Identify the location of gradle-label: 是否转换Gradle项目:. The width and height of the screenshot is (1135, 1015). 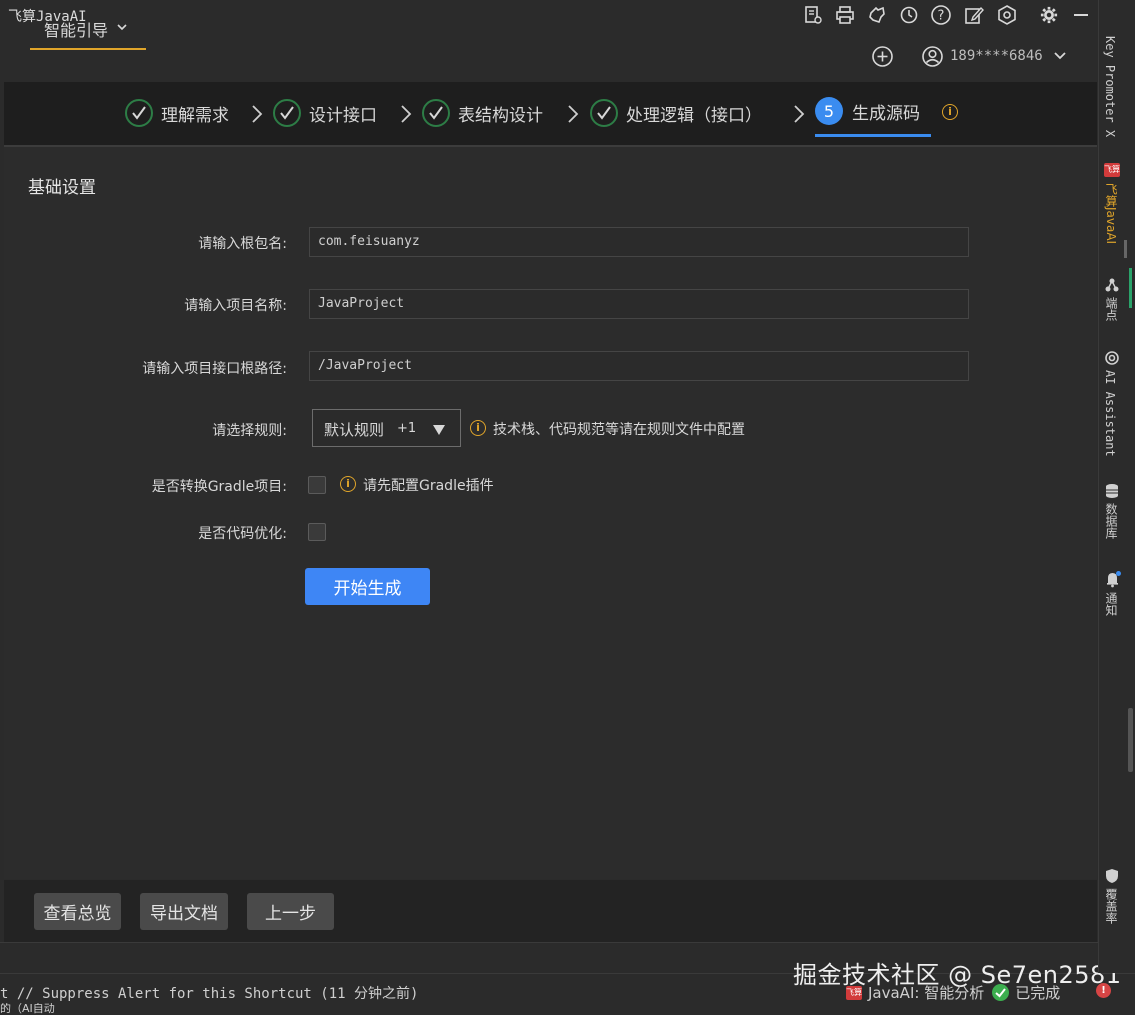
(219, 487).